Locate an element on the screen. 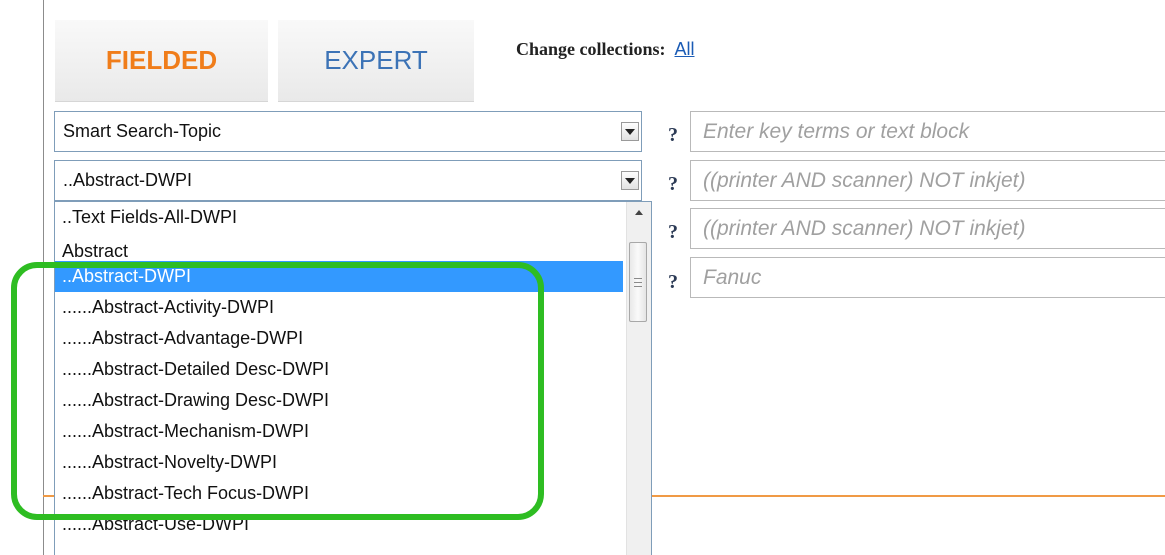 This screenshot has height=555, width=1165. dropdown-option: ......Abstract-Advantage-DWPI is located at coordinates (339, 338).